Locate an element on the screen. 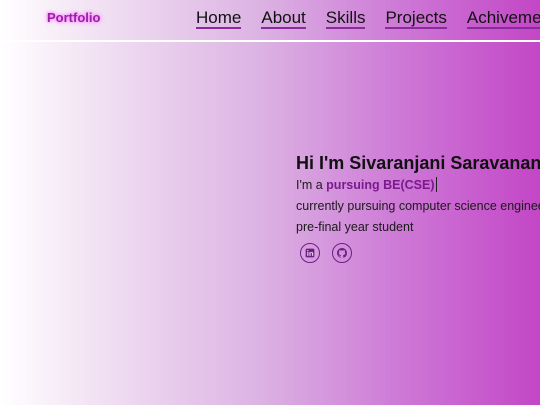 Image resolution: width=540 pixels, height=405 pixels. nav-link-skills: Skills is located at coordinates (345, 18).